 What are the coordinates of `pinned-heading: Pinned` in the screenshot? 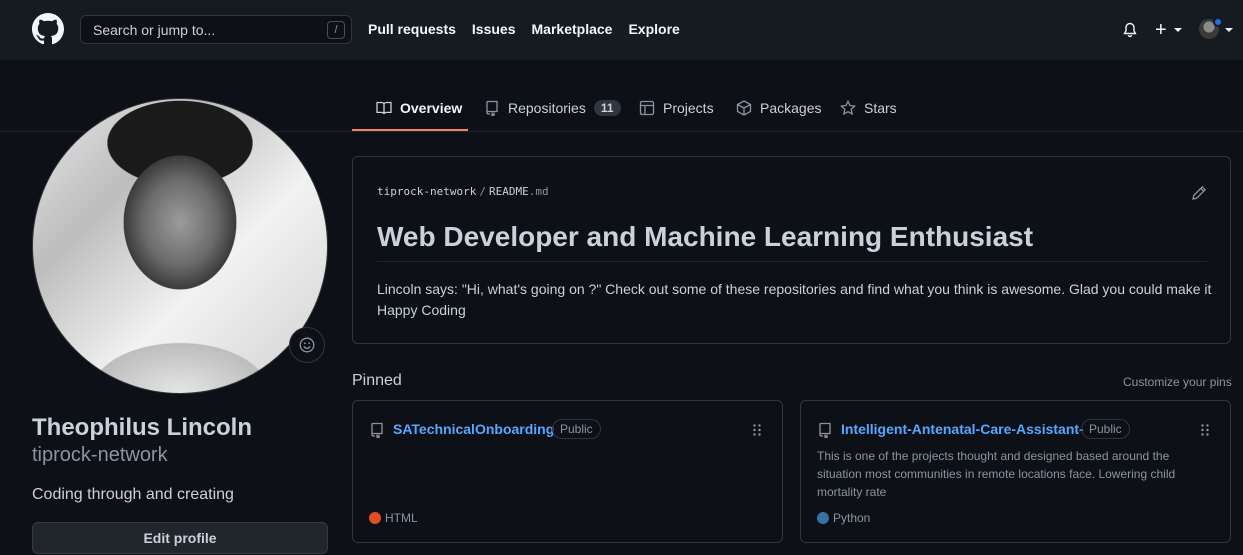 It's located at (377, 380).